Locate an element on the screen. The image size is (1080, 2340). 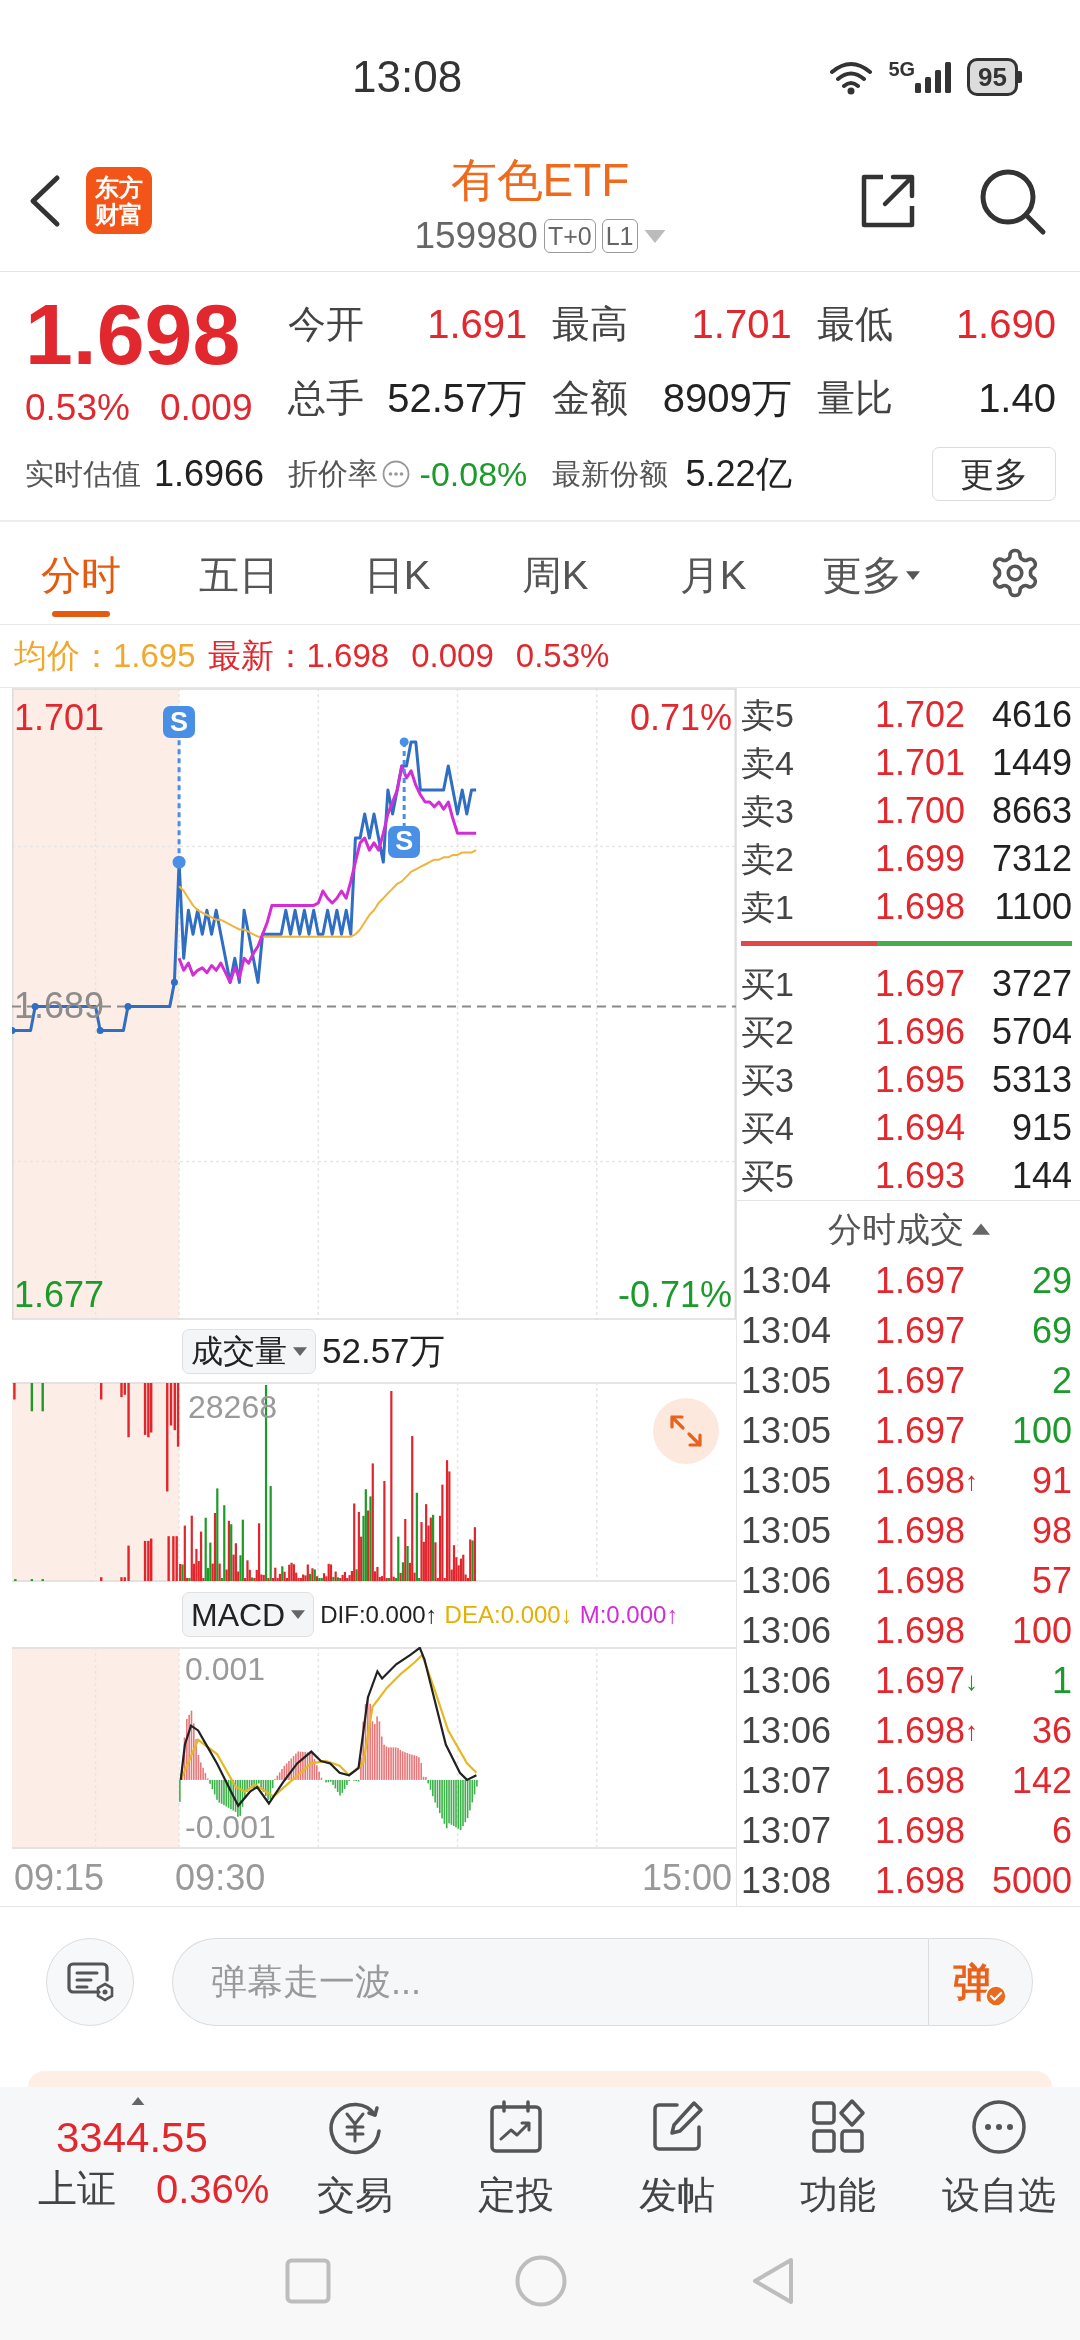
trades-title: 分时成交 is located at coordinates (895, 1228).